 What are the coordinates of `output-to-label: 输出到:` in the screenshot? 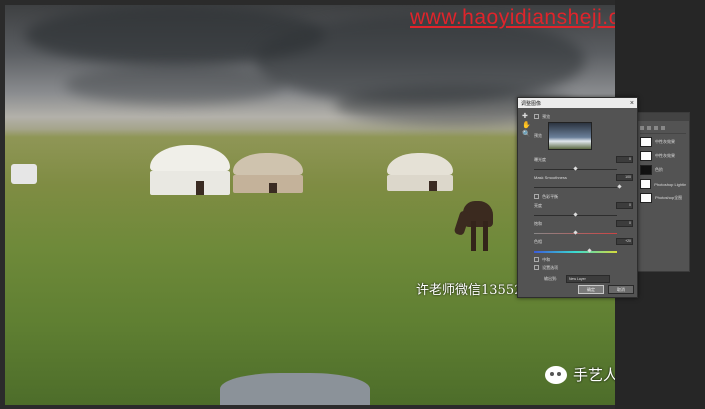 It's located at (551, 278).